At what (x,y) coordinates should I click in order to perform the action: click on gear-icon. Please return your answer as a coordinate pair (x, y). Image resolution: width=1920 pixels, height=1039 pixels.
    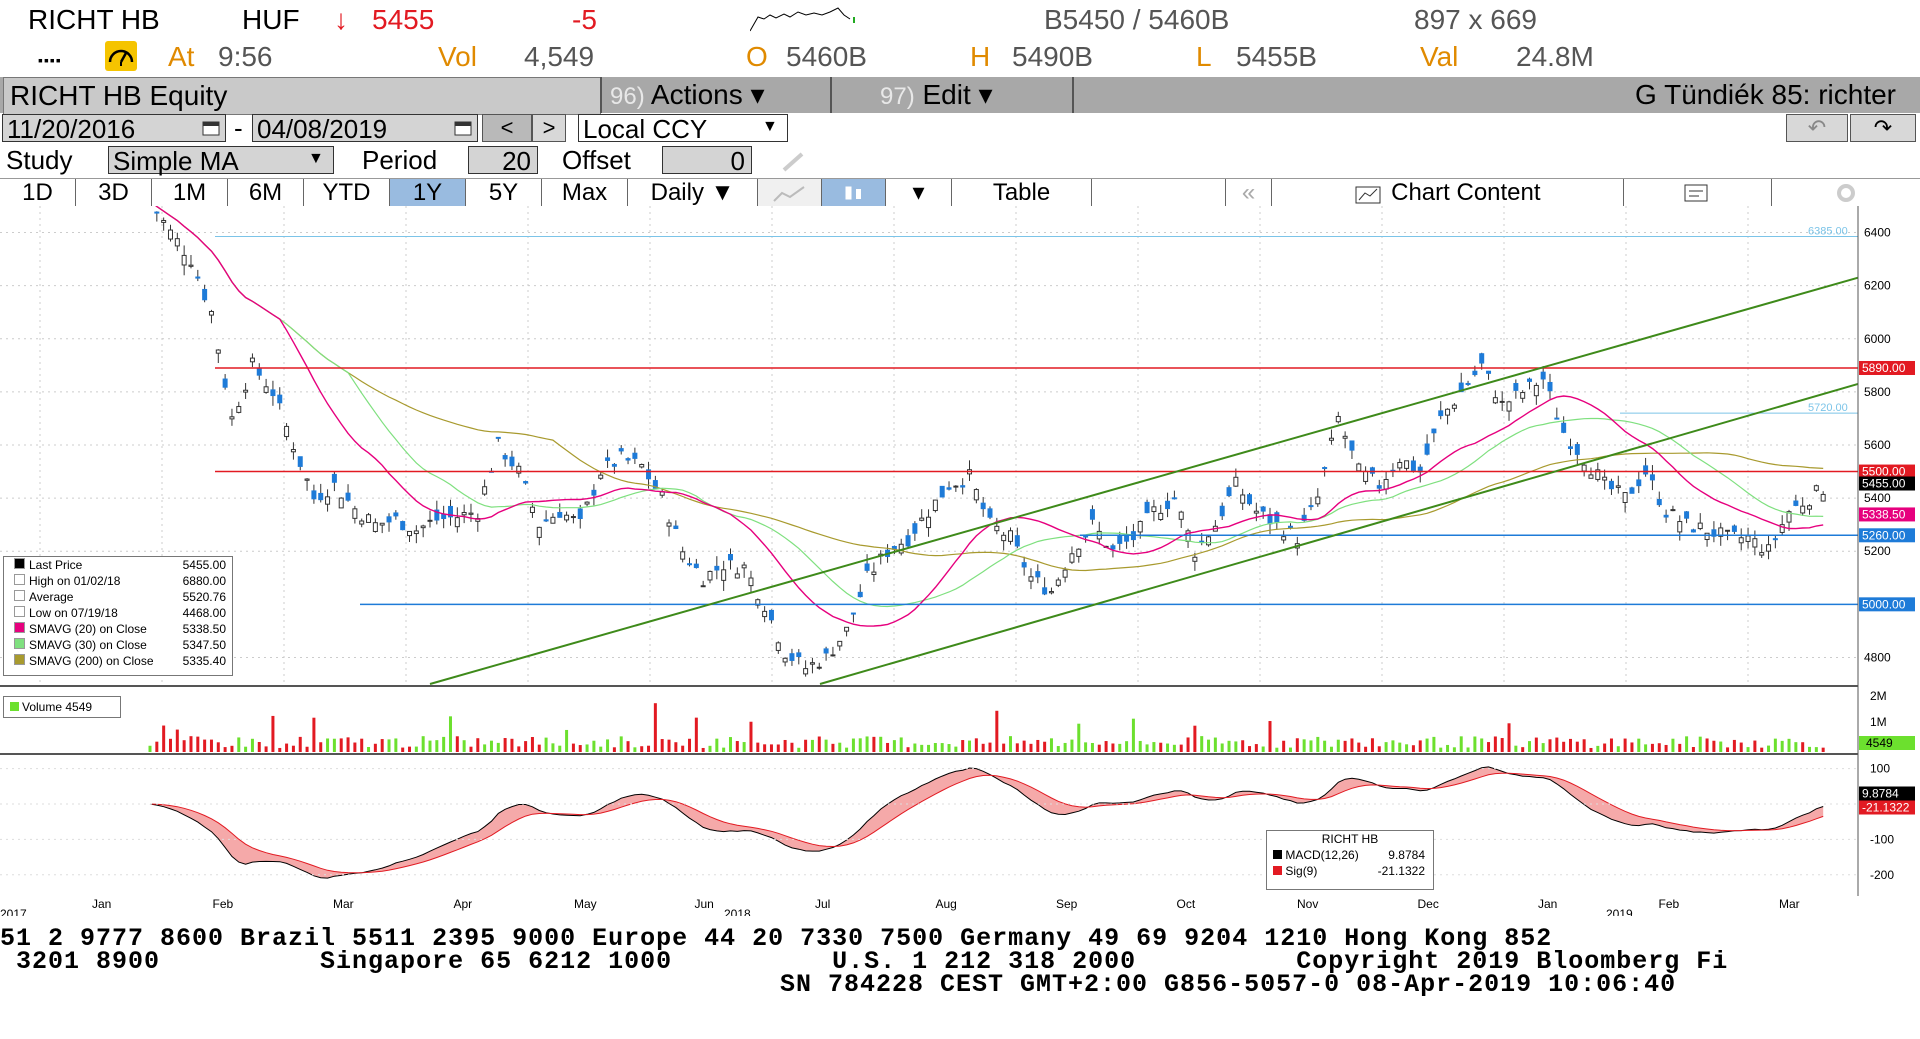
    Looking at the image, I should click on (1846, 193).